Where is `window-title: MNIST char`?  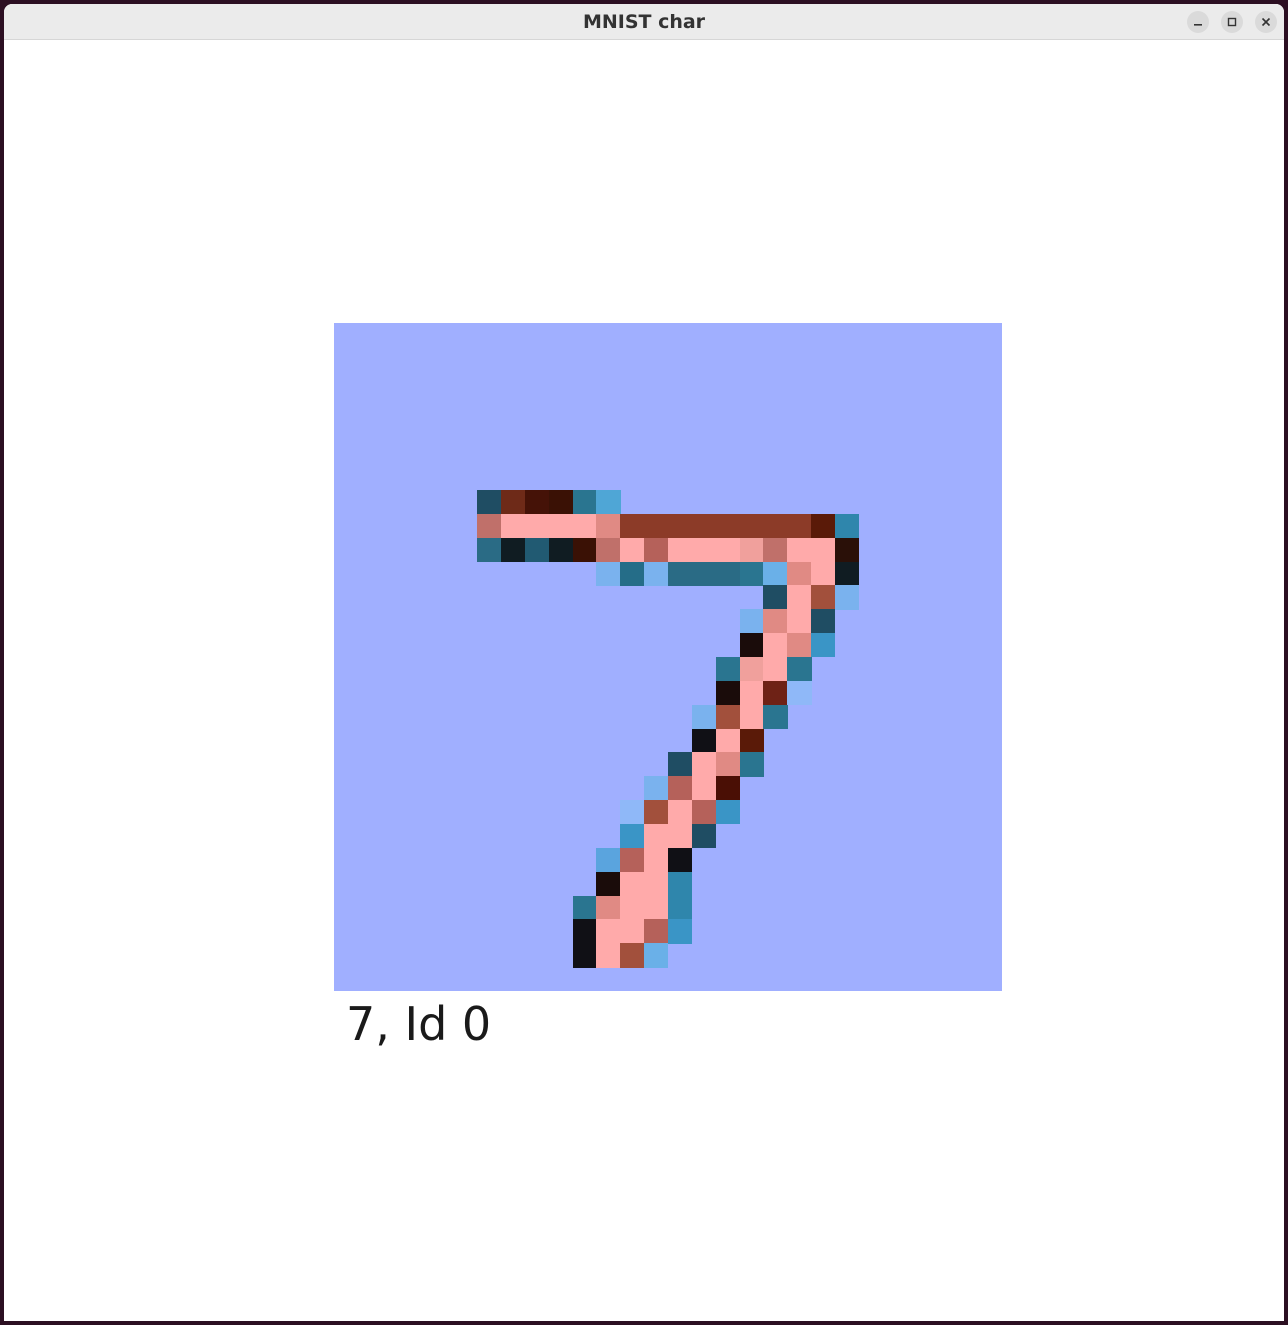
window-title: MNIST char is located at coordinates (644, 22).